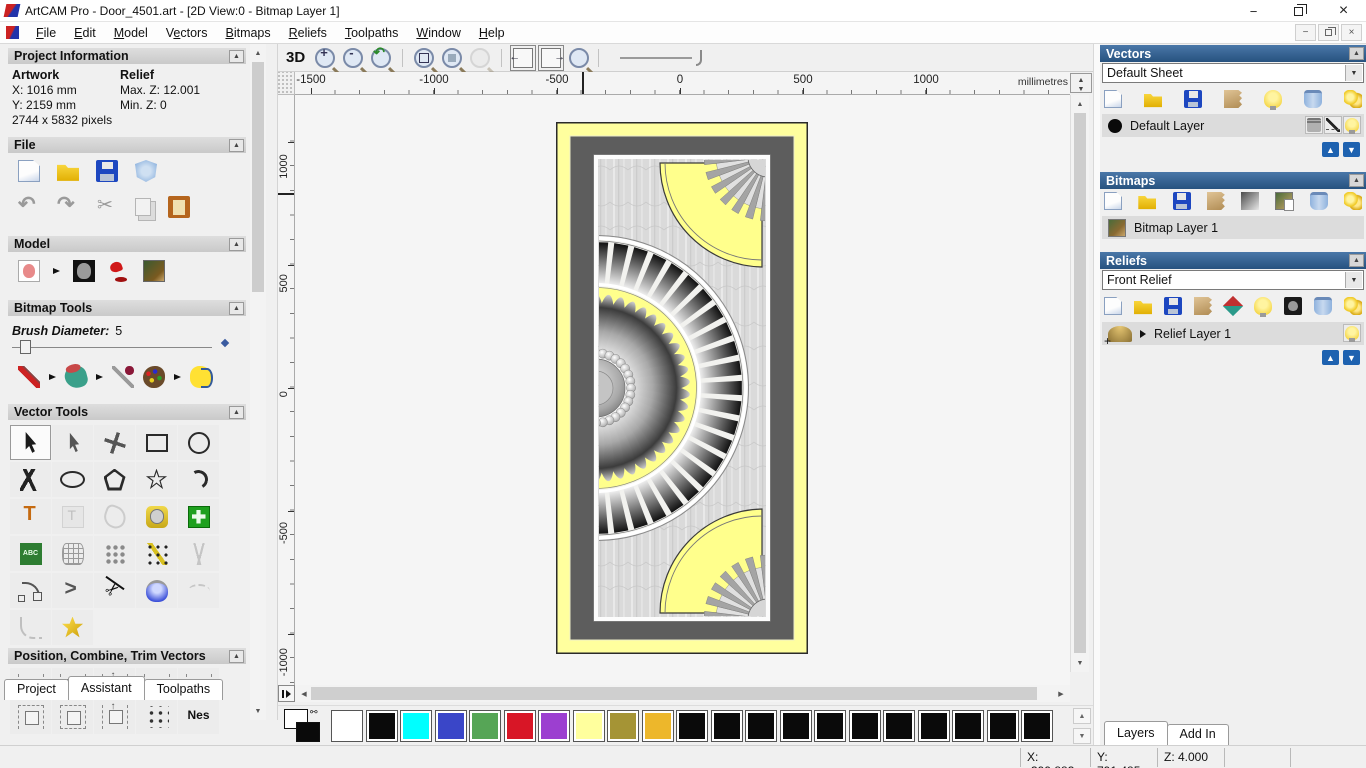 This screenshot has height=768, width=1366. Describe the element at coordinates (258, 711) in the screenshot. I see `scroll-down-icon: ▼` at that location.